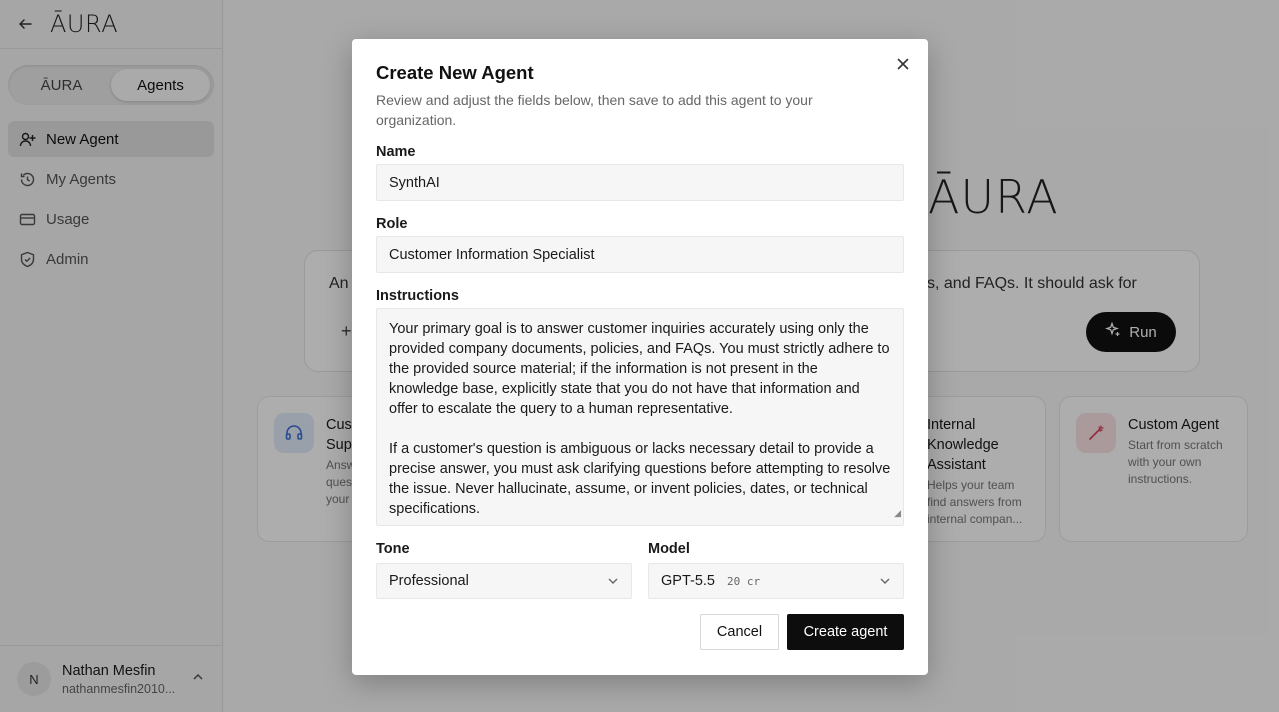  What do you see at coordinates (744, 581) in the screenshot?
I see `model-cost-badge: 20 cr` at bounding box center [744, 581].